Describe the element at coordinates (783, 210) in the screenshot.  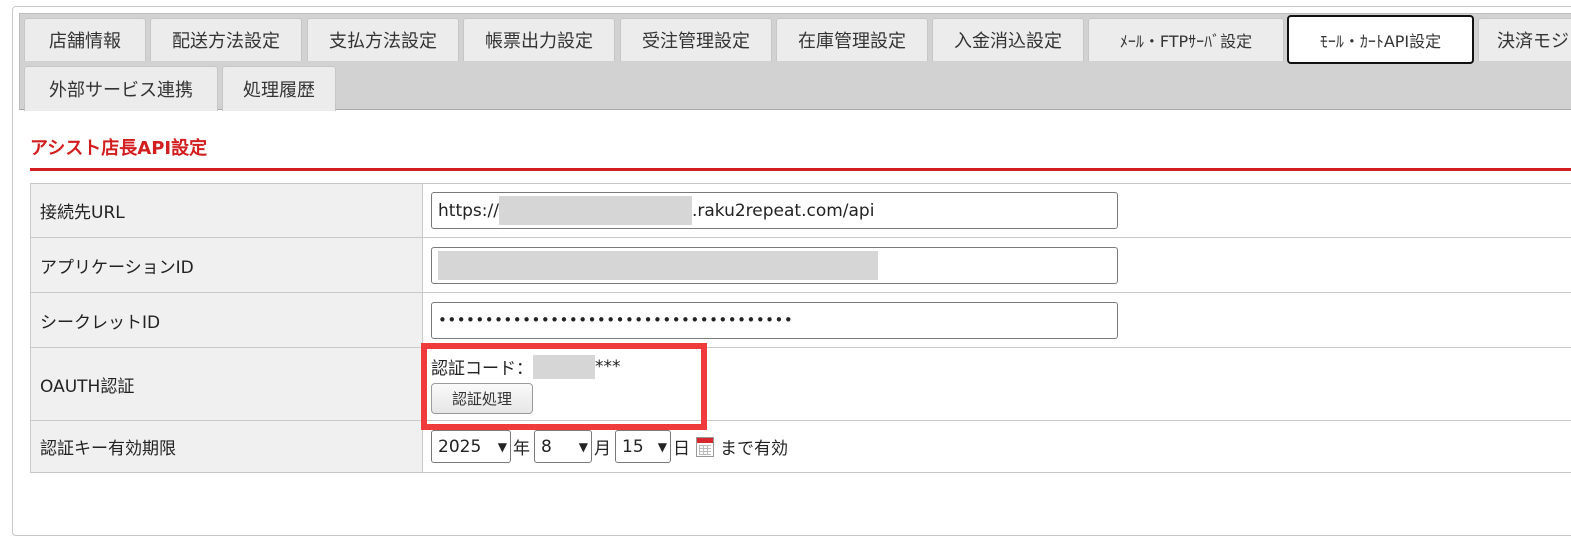
I see `url-suffix: .raku2repeat.com/api` at that location.